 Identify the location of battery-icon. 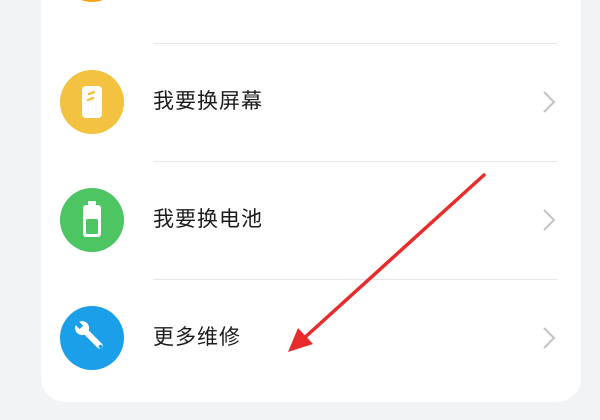
(92, 220).